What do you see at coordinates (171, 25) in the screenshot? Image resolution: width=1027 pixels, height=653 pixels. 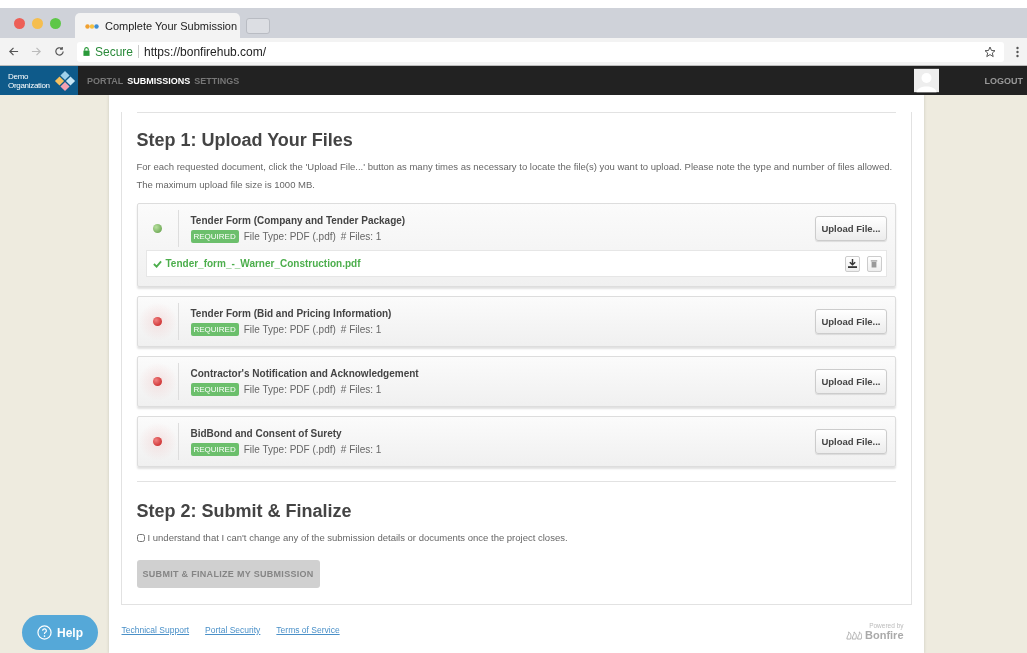 I see `tab-title: Complete Your Submission` at bounding box center [171, 25].